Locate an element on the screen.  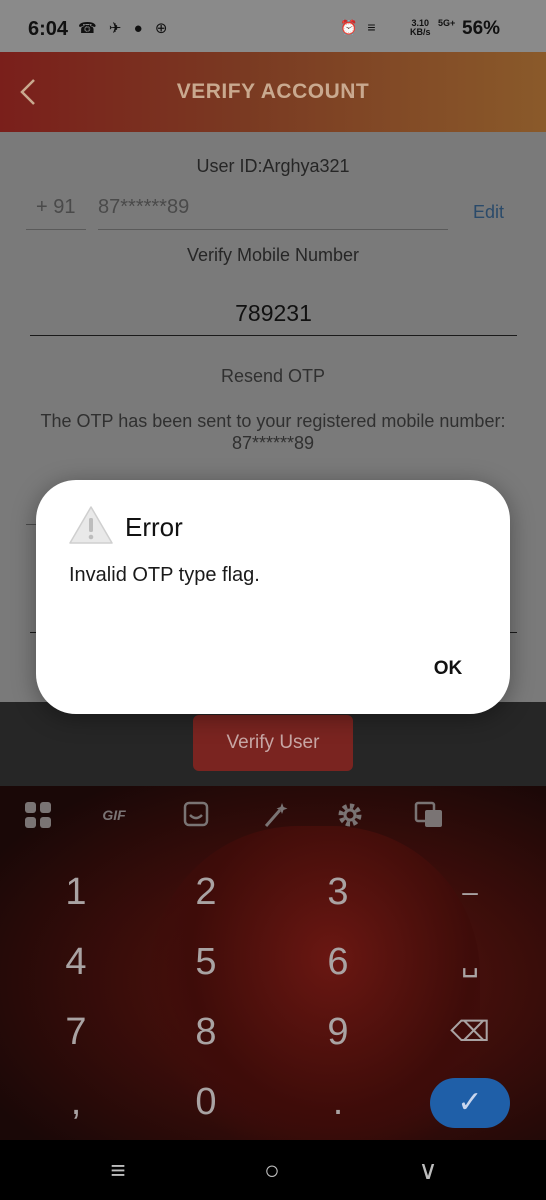
key-comma: , is located at coordinates (76, 1102).